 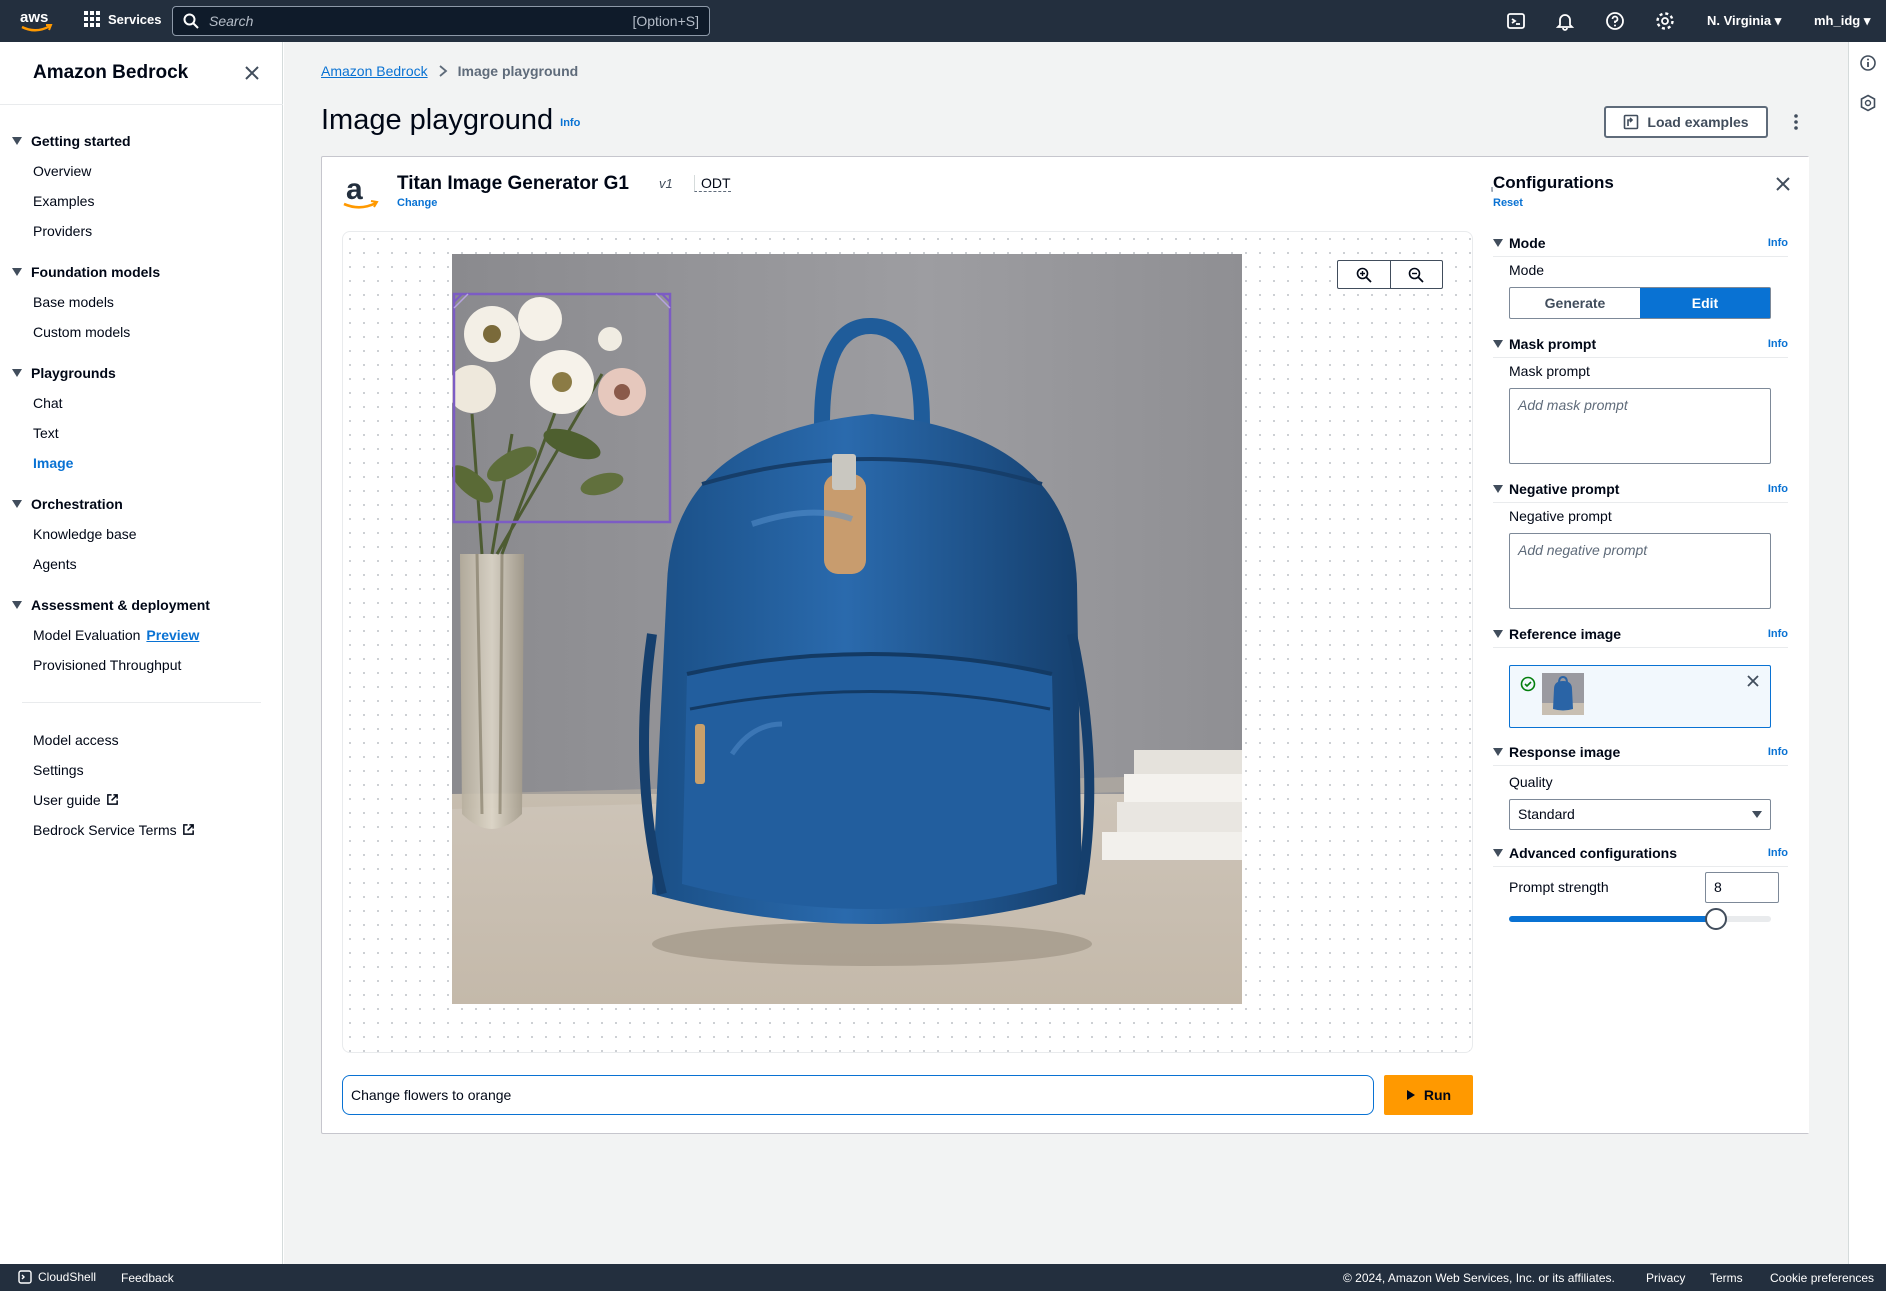 I want to click on info-circle-icon, so click(x=1868, y=65).